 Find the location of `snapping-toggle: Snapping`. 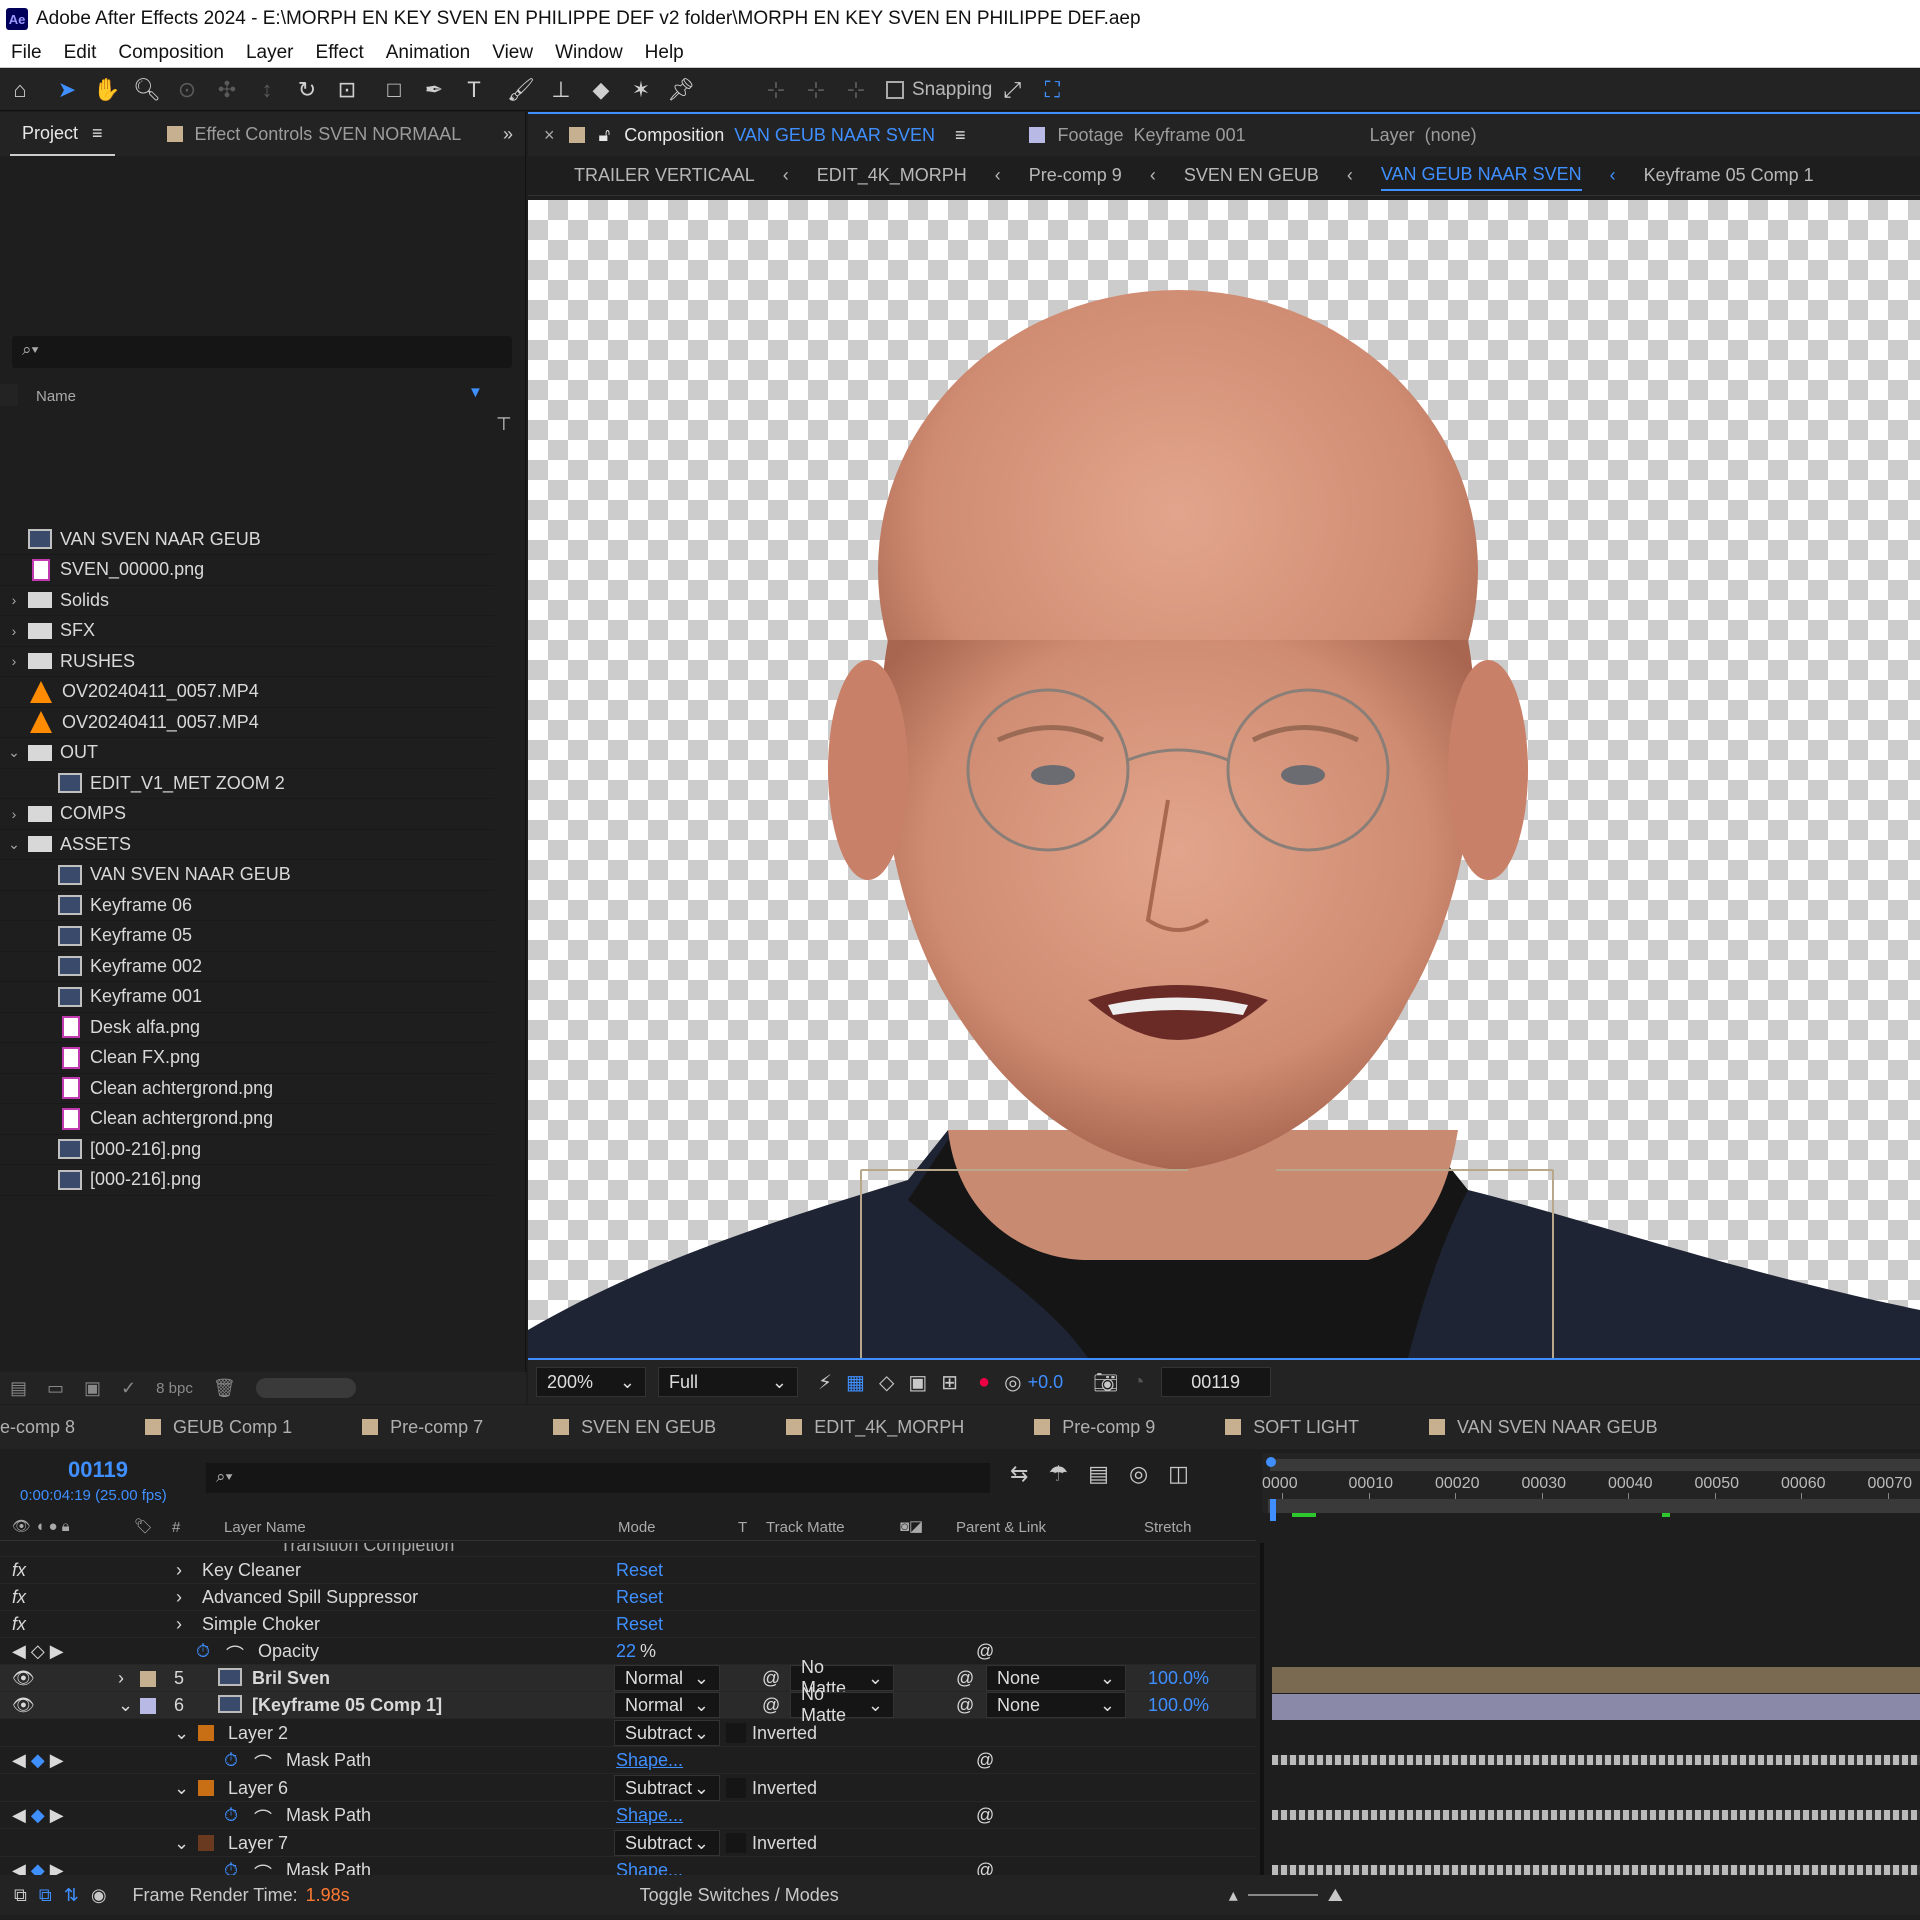

snapping-toggle: Snapping is located at coordinates (939, 90).